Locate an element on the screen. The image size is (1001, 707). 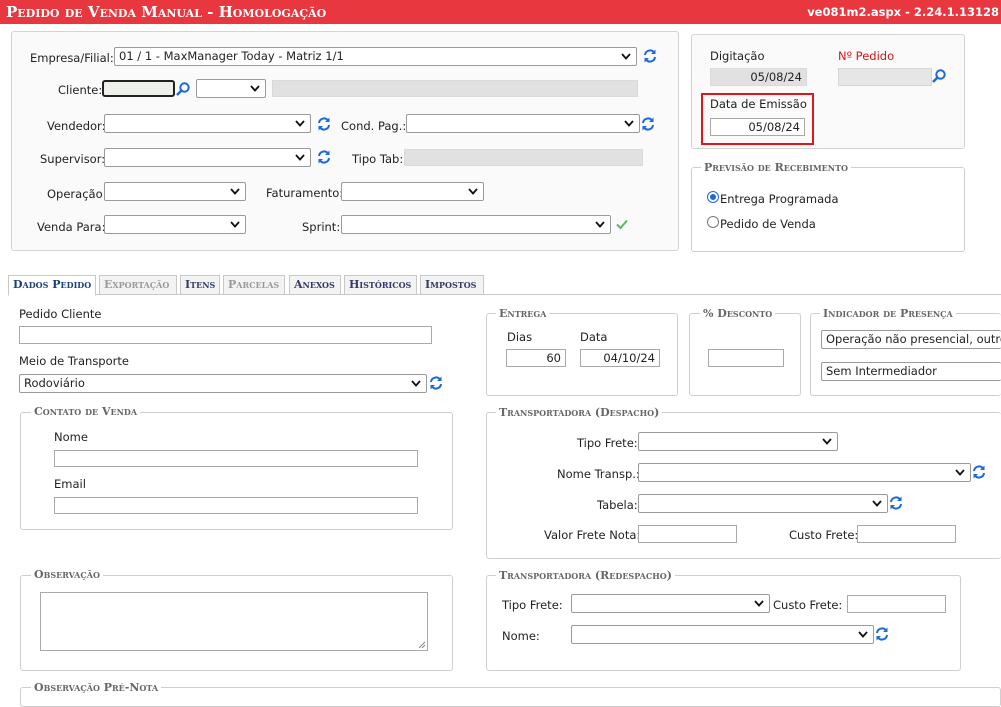
redespacho-custo-frete-input is located at coordinates (896, 604).